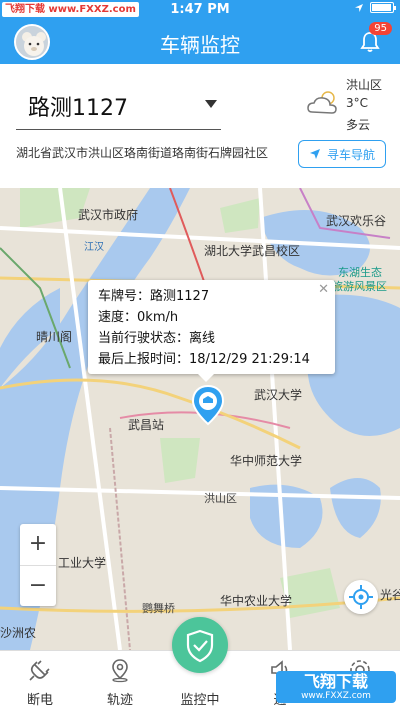  What do you see at coordinates (358, 125) in the screenshot?
I see `weather-condition: 多云` at bounding box center [358, 125].